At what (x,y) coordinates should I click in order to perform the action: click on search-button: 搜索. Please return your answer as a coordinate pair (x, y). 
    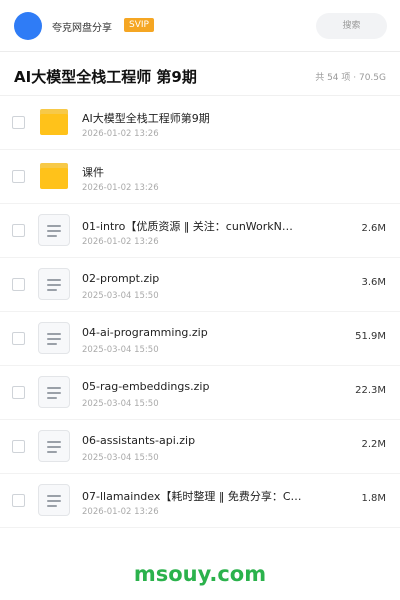
    Looking at the image, I should click on (351, 26).